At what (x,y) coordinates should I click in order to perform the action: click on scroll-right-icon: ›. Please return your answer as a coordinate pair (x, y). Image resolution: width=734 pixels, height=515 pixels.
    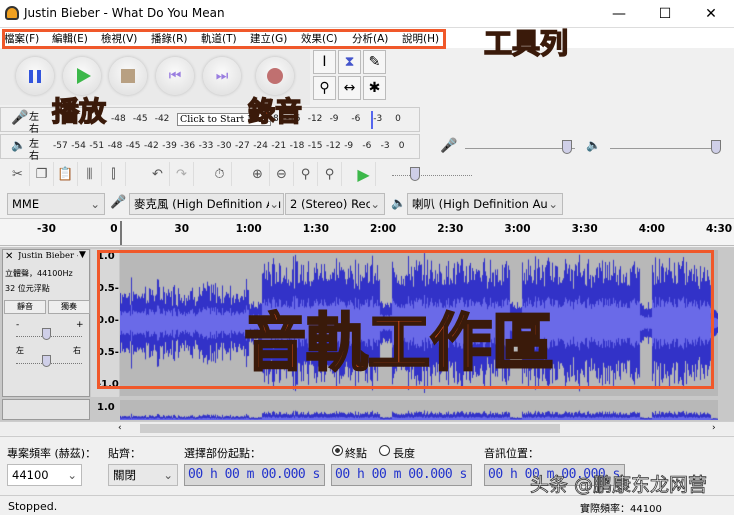
    Looking at the image, I should click on (714, 428).